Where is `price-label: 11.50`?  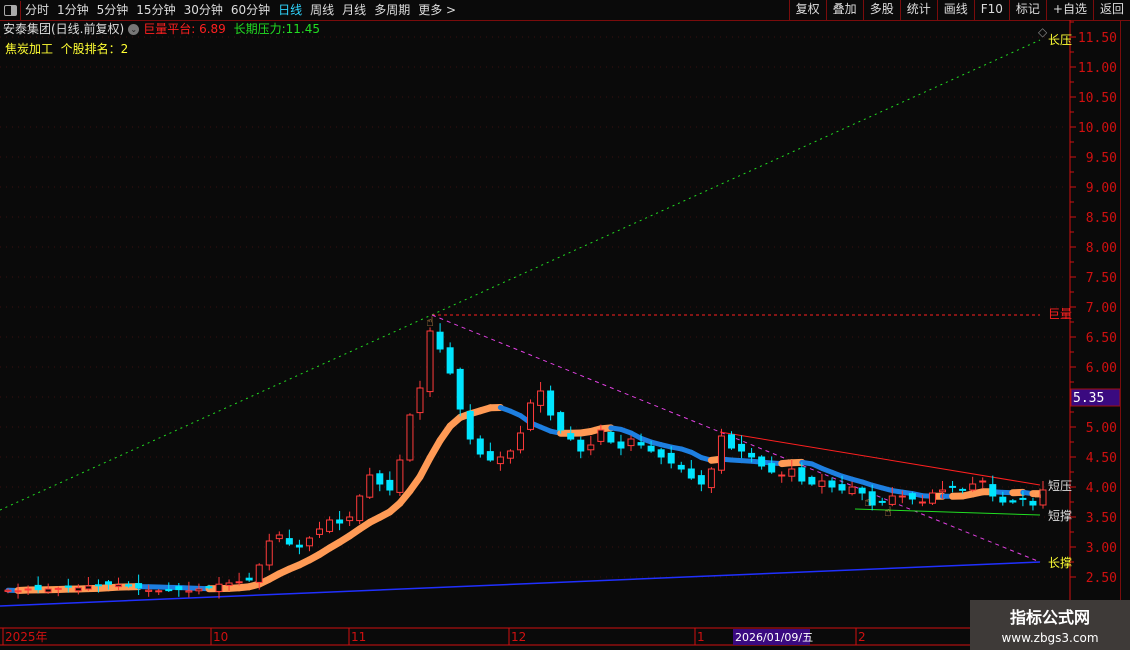
price-label: 11.50 is located at coordinates (1097, 38).